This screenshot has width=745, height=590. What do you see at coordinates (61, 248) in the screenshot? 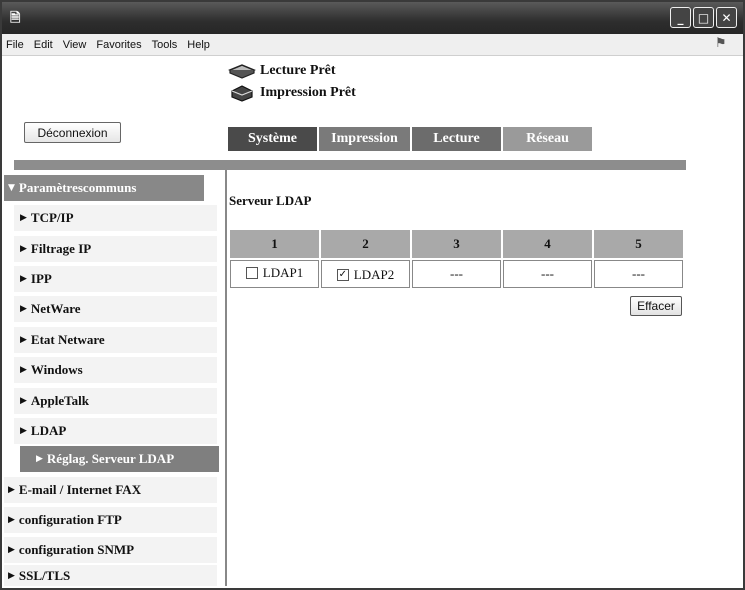
I see `sidebar-item-label: Filtrage IP` at bounding box center [61, 248].